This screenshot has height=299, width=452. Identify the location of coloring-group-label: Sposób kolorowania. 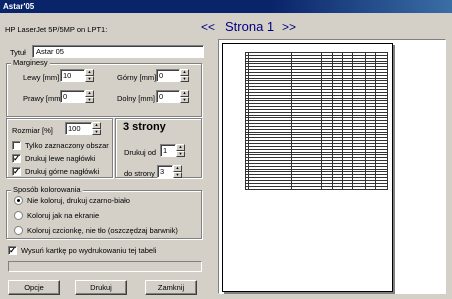
(47, 189).